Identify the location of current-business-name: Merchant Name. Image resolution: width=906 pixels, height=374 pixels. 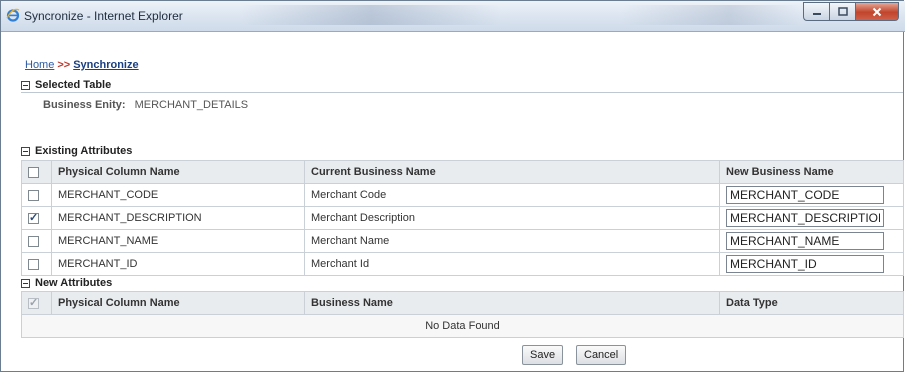
(512, 241).